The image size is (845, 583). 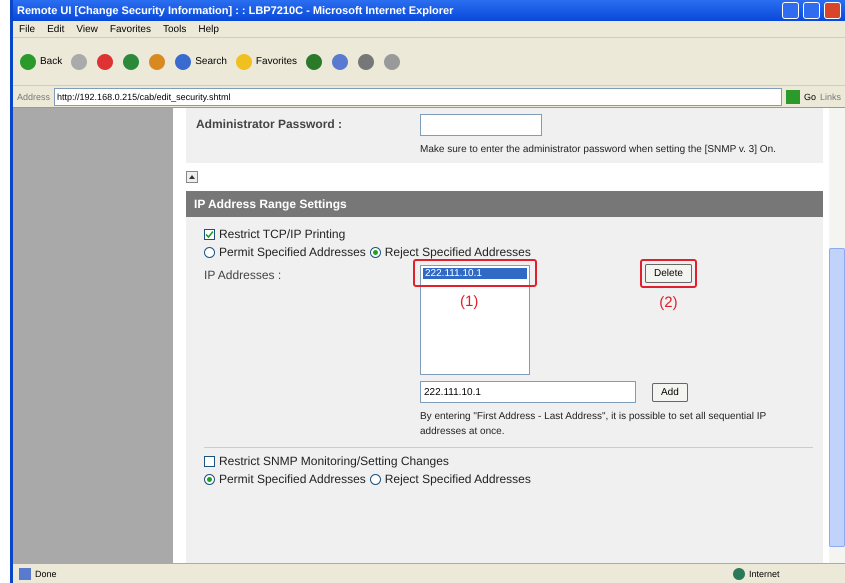 I want to click on address-field: http://192.168.0.215/cab/edit_security.shtml, so click(x=418, y=97).